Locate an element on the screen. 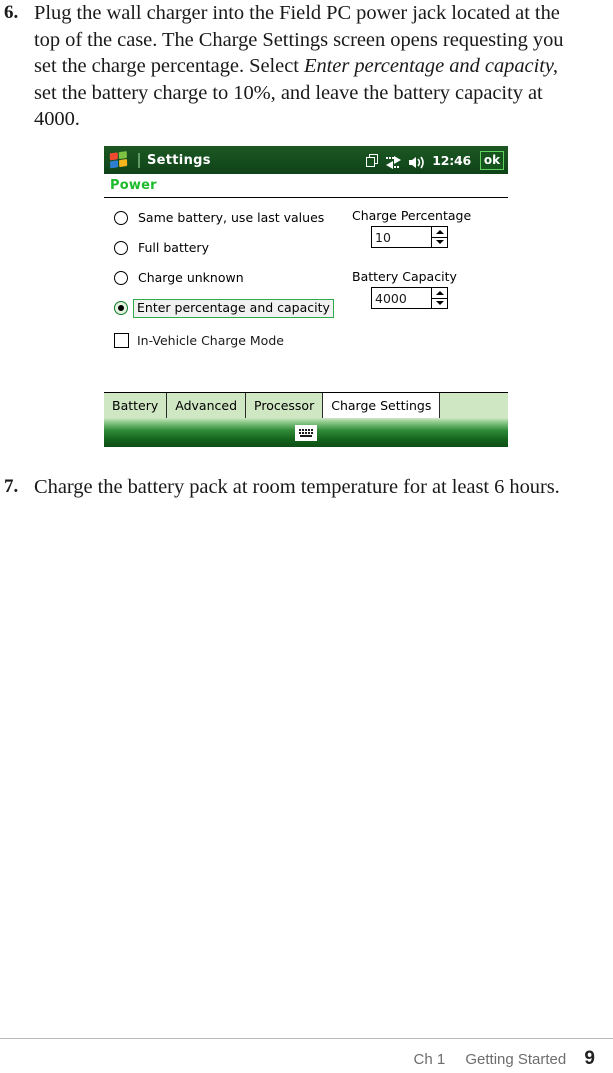 The width and height of the screenshot is (613, 1073). tab-battery: Battery is located at coordinates (136, 405).